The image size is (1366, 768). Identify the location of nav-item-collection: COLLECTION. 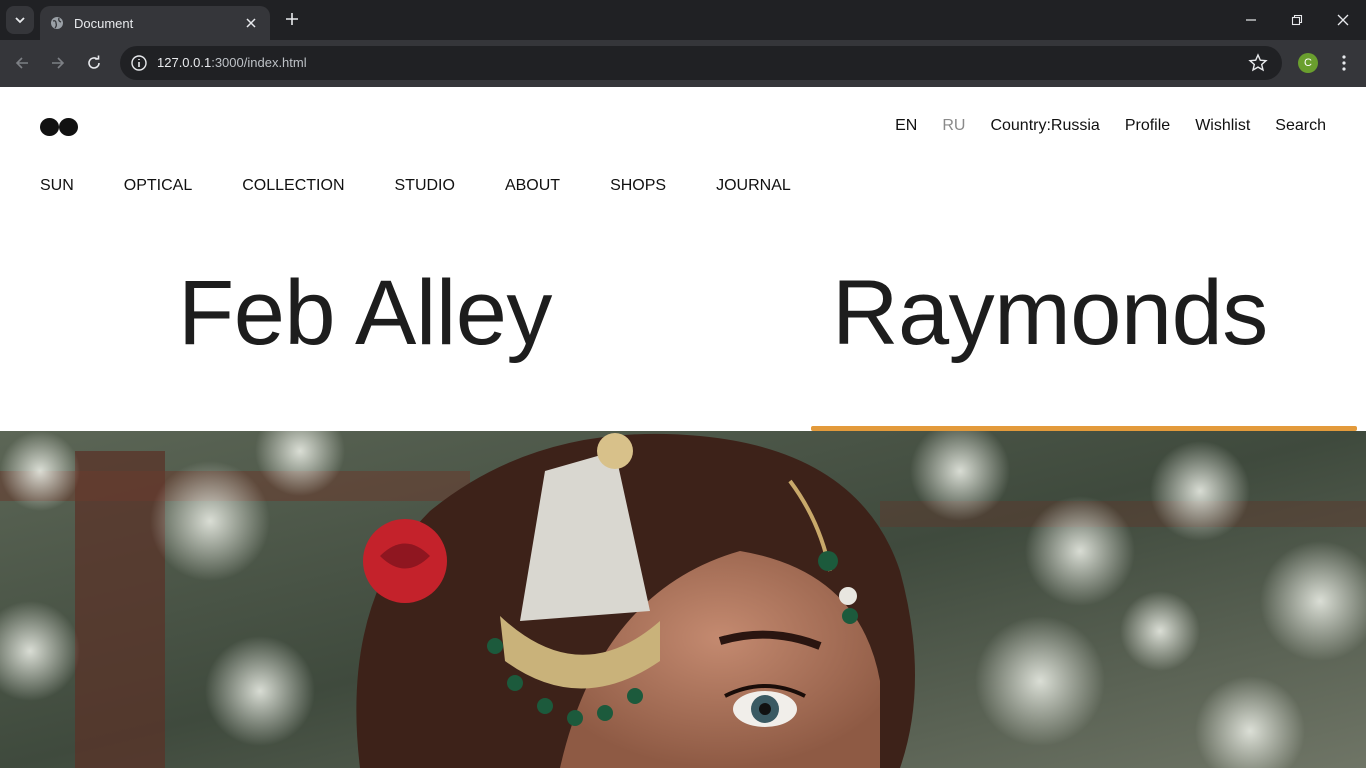
(293, 186).